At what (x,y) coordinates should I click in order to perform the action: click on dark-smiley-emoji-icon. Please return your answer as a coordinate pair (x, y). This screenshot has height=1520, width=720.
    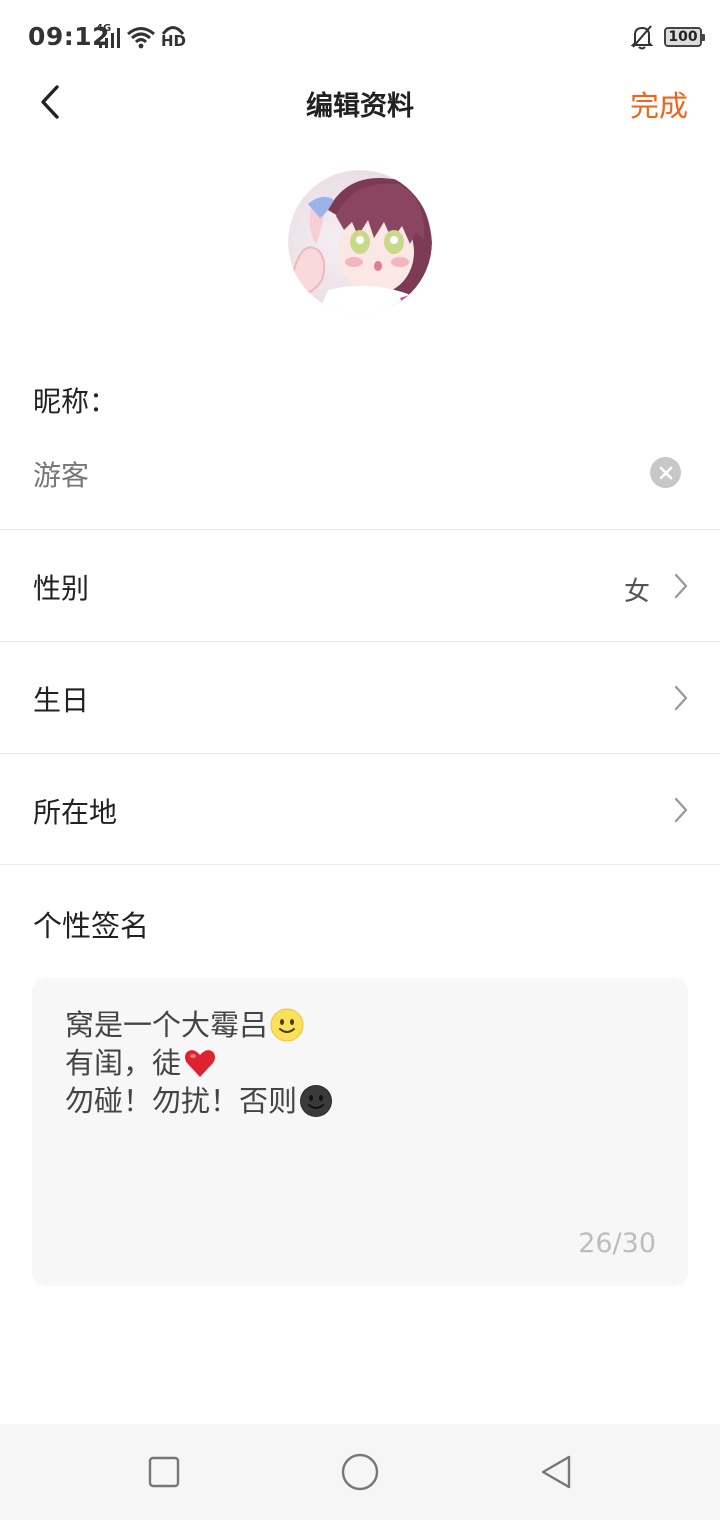
    Looking at the image, I should click on (316, 1101).